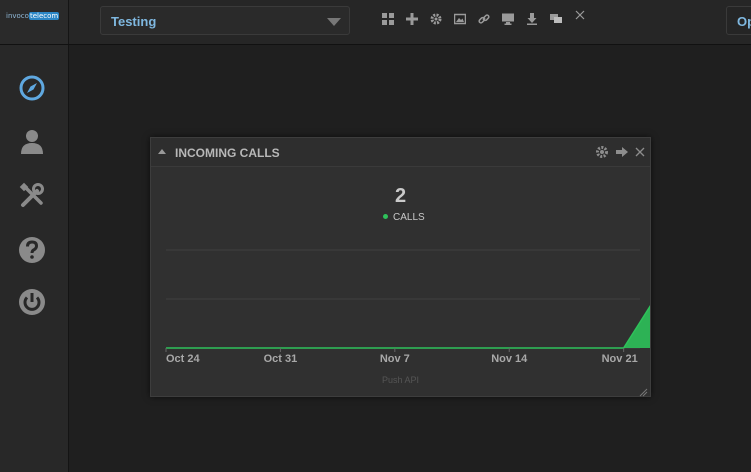 Image resolution: width=751 pixels, height=472 pixels. Describe the element at coordinates (225, 20) in the screenshot. I see `dashboard-select: Testing` at that location.